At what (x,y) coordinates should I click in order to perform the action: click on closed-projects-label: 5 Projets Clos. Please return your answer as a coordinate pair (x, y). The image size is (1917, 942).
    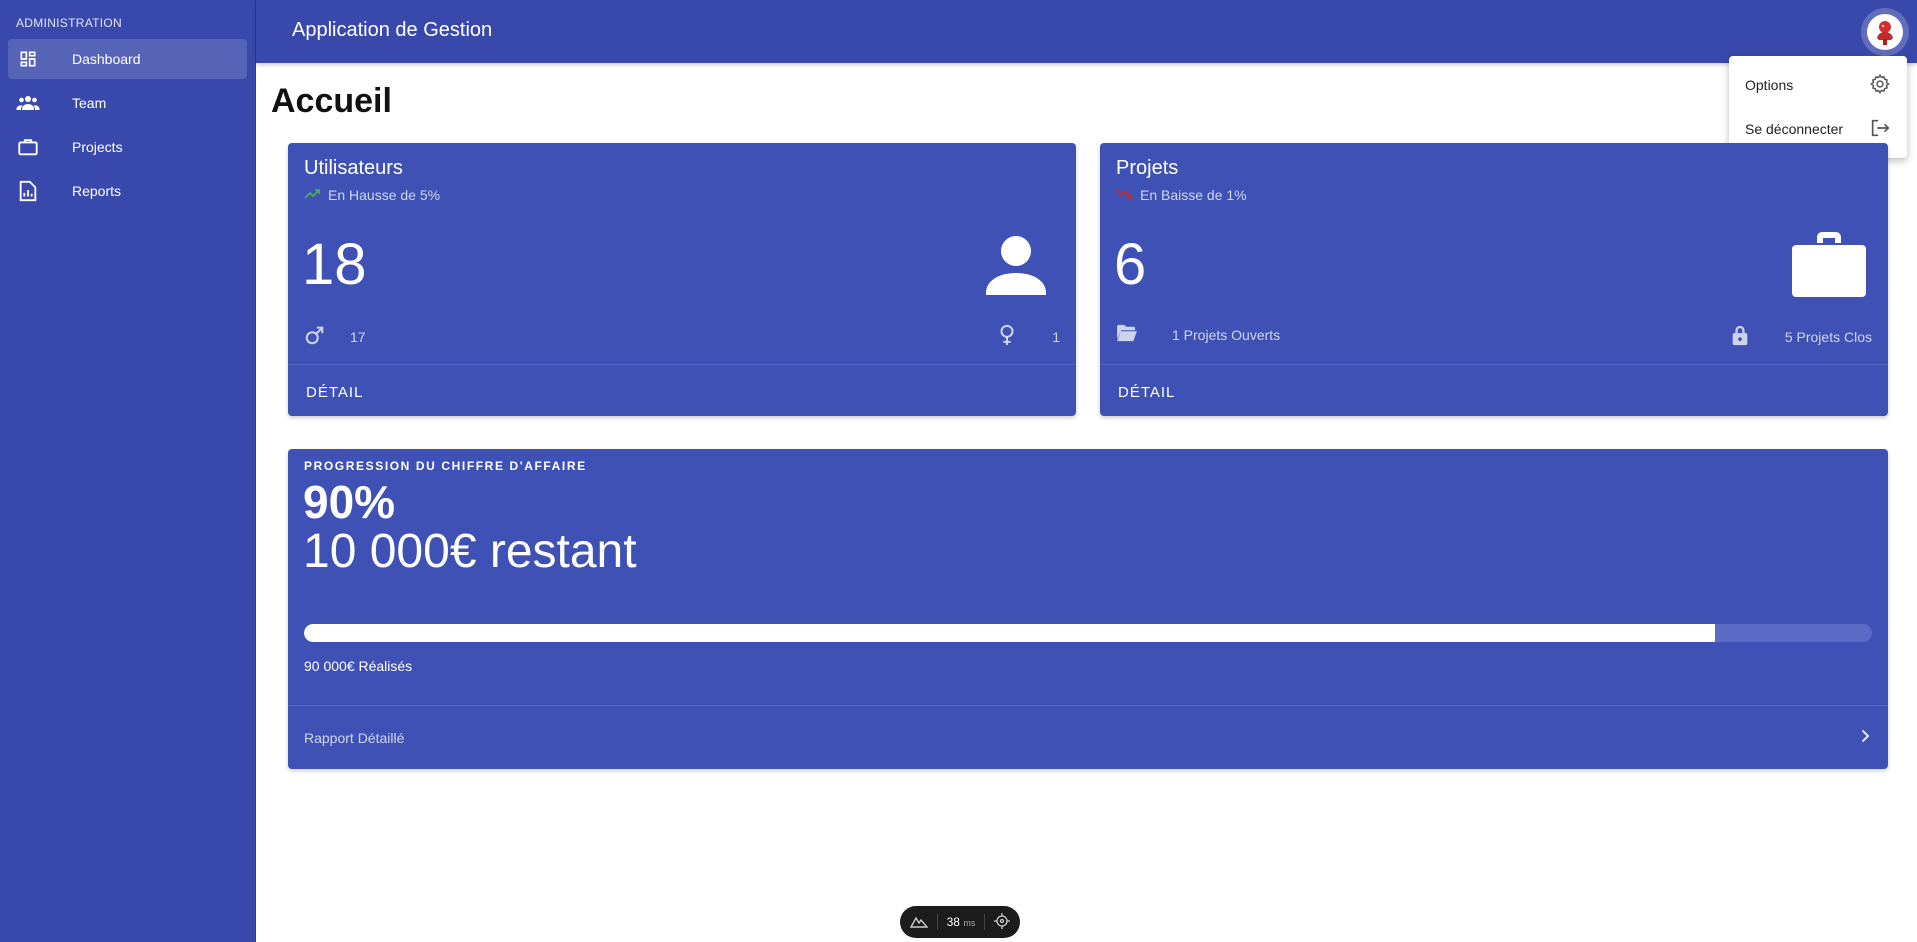
    Looking at the image, I should click on (1828, 336).